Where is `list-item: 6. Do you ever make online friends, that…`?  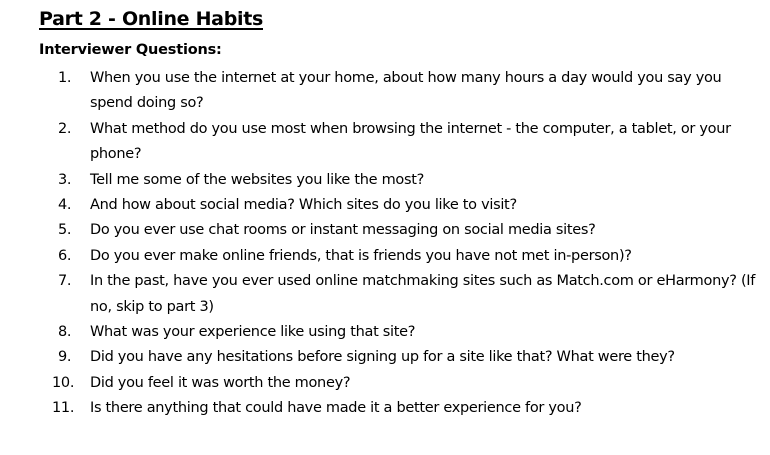
list-item: 6. Do you ever make online friends, that… is located at coordinates (408, 256).